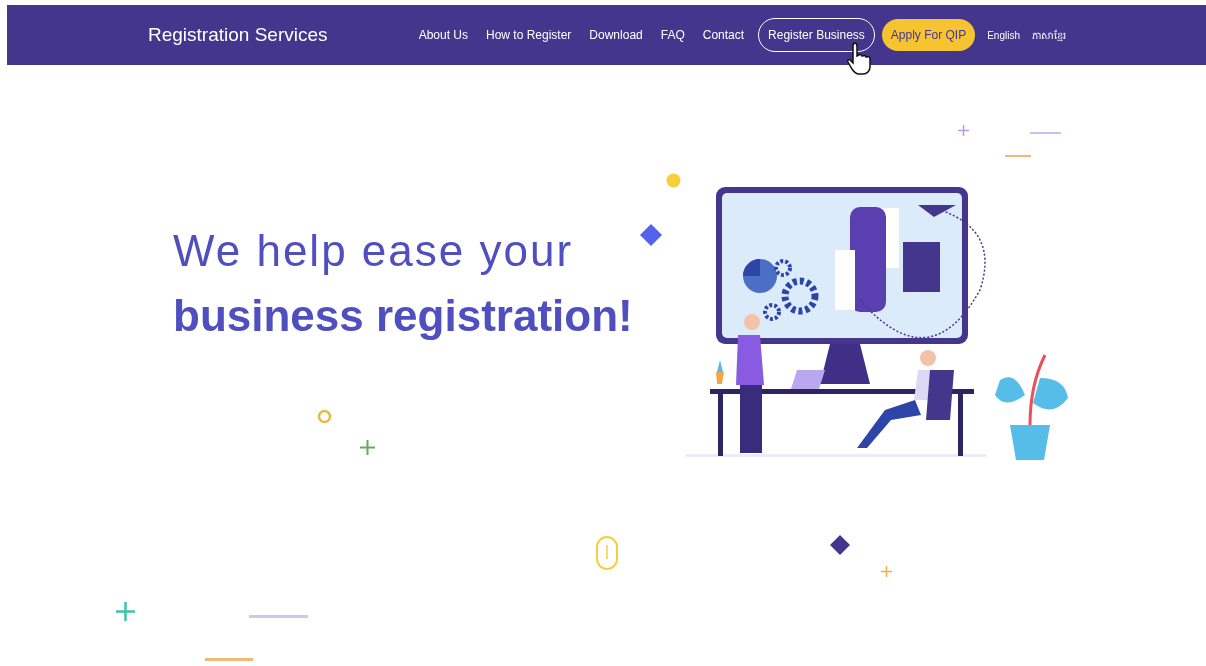 This screenshot has height=666, width=1206. Describe the element at coordinates (1049, 35) in the screenshot. I see `language-link: ភាសាខ្មែរ` at that location.